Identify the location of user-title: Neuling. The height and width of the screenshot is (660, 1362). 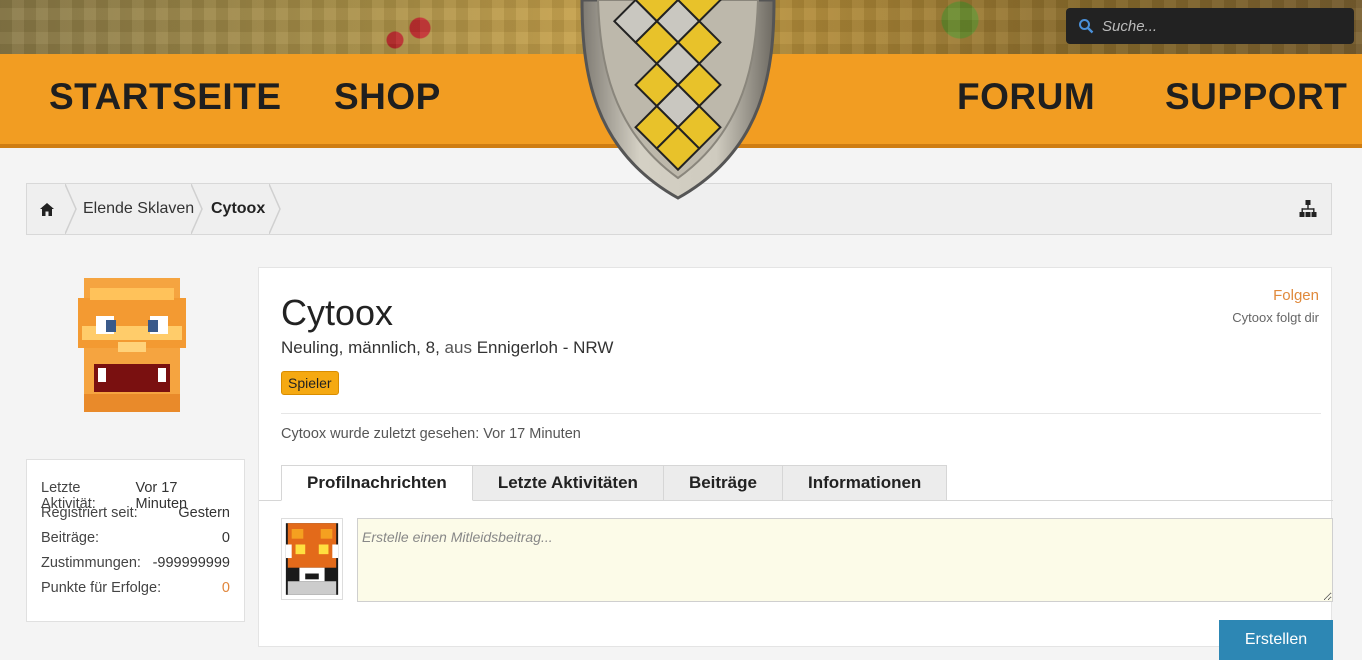
(310, 347).